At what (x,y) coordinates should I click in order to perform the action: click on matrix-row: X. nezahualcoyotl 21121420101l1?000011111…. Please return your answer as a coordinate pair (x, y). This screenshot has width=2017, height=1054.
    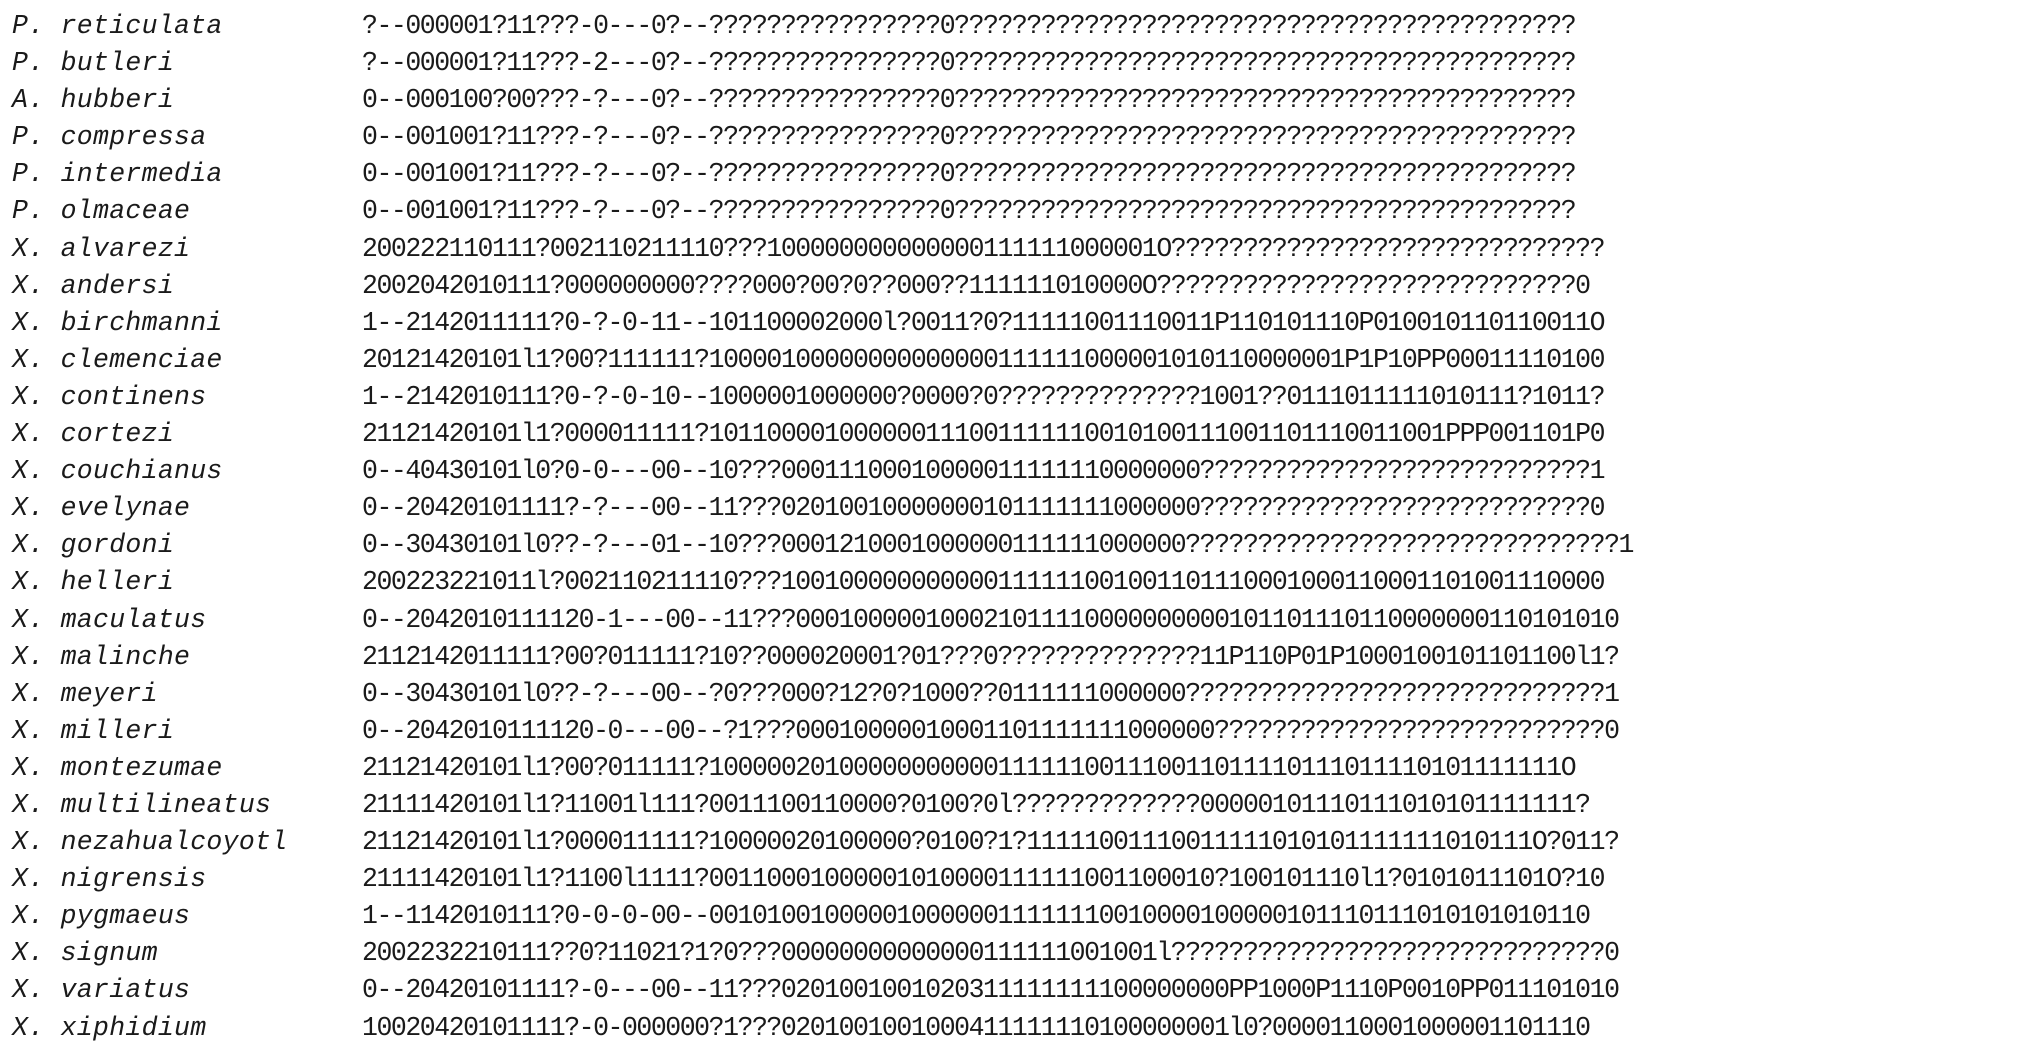
    Looking at the image, I should click on (1012, 842).